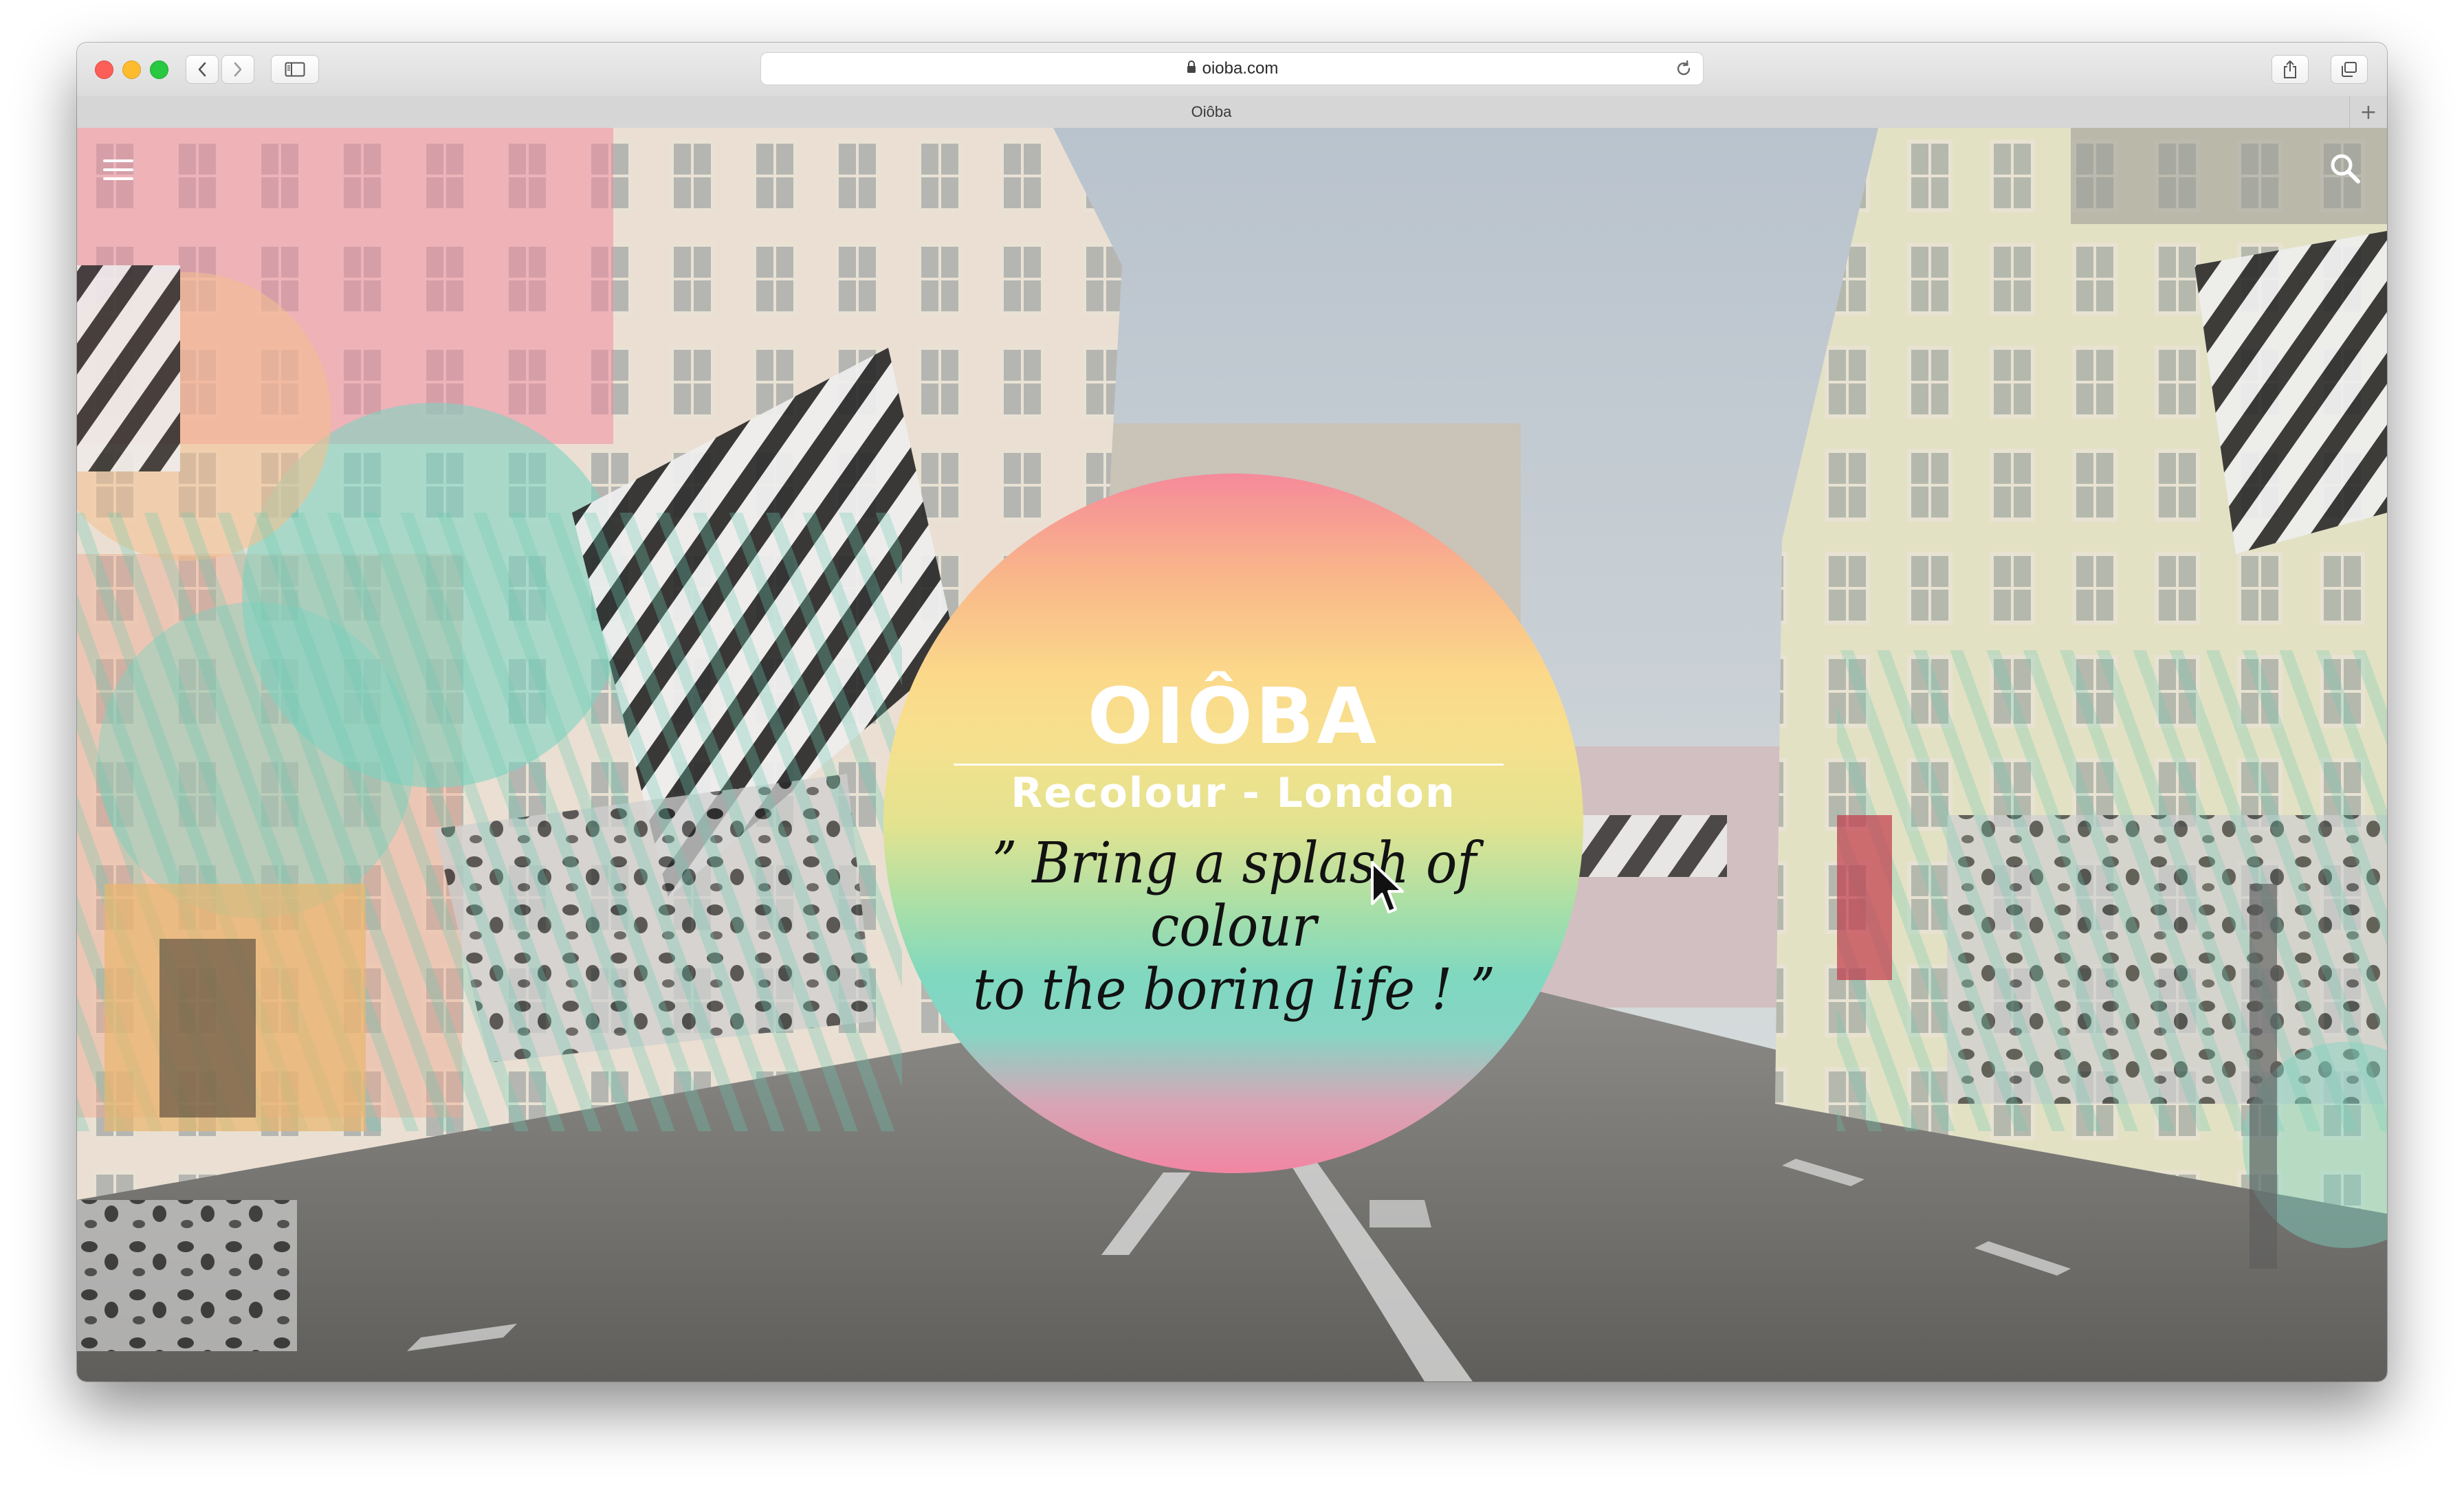  I want to click on sidebar-button, so click(295, 69).